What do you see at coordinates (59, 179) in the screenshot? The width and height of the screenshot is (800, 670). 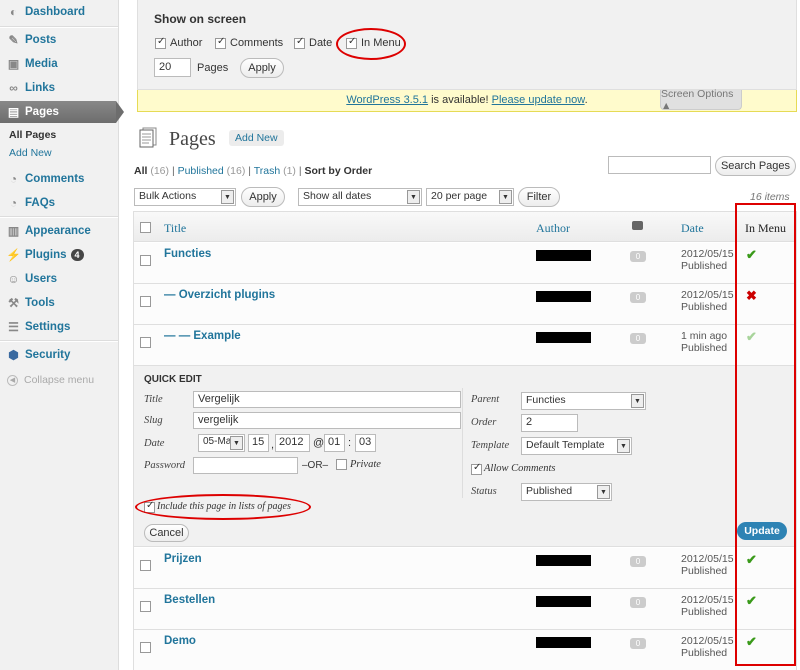 I see `sidebar-item-comments: ◔ Comments` at bounding box center [59, 179].